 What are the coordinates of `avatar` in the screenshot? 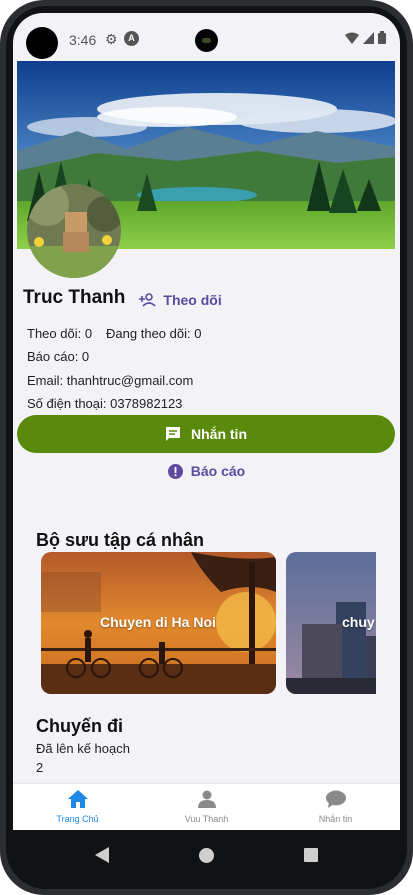 It's located at (74, 231).